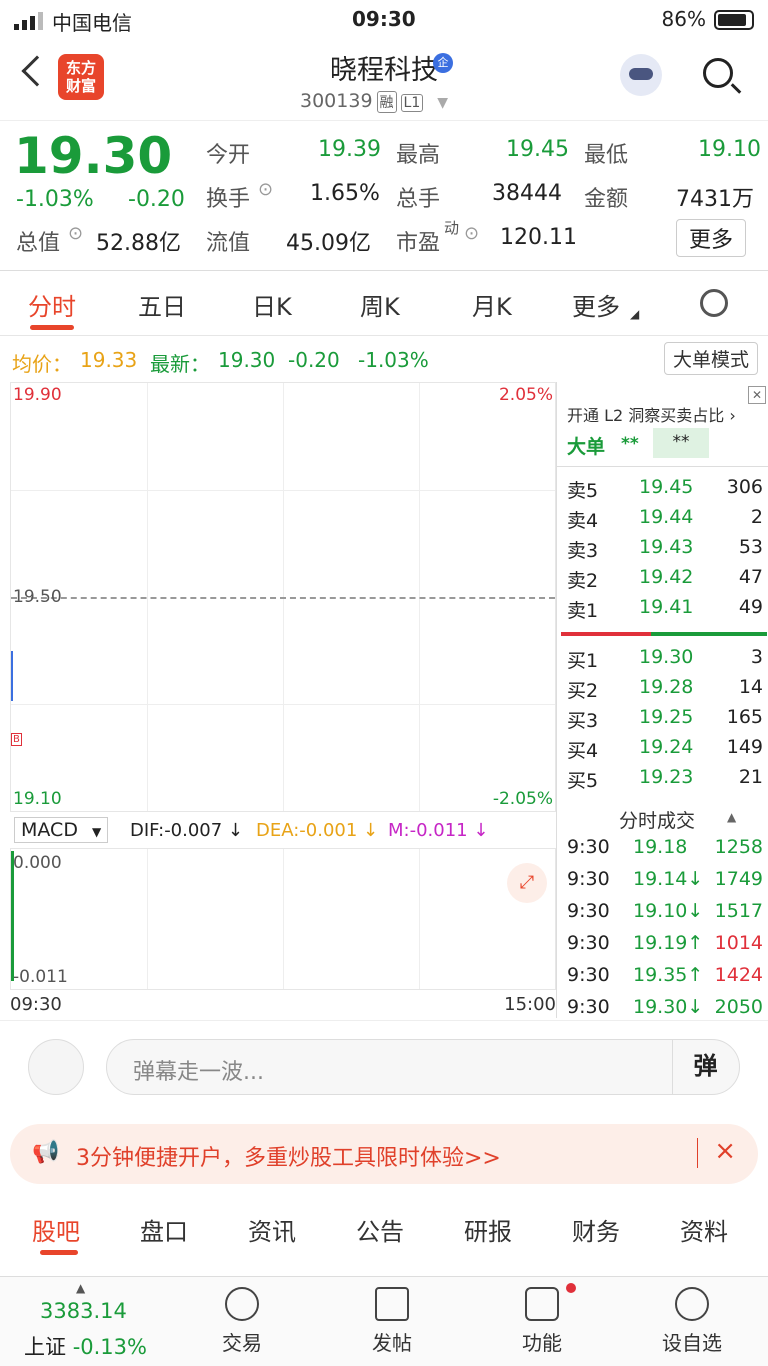  Describe the element at coordinates (666, 547) in the screenshot. I see `level-price: 19.43` at that location.